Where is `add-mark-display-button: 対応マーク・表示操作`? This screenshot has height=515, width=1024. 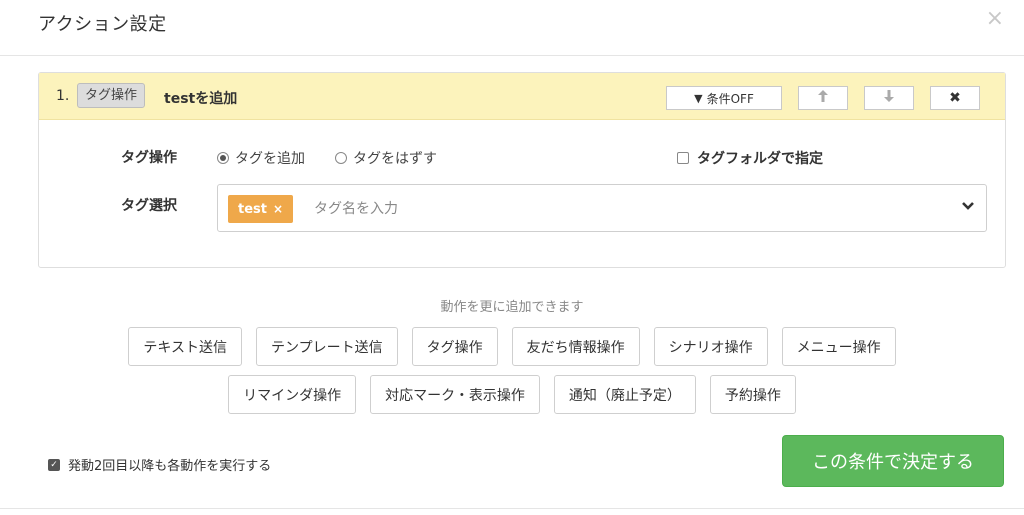 add-mark-display-button: 対応マーク・表示操作 is located at coordinates (455, 394).